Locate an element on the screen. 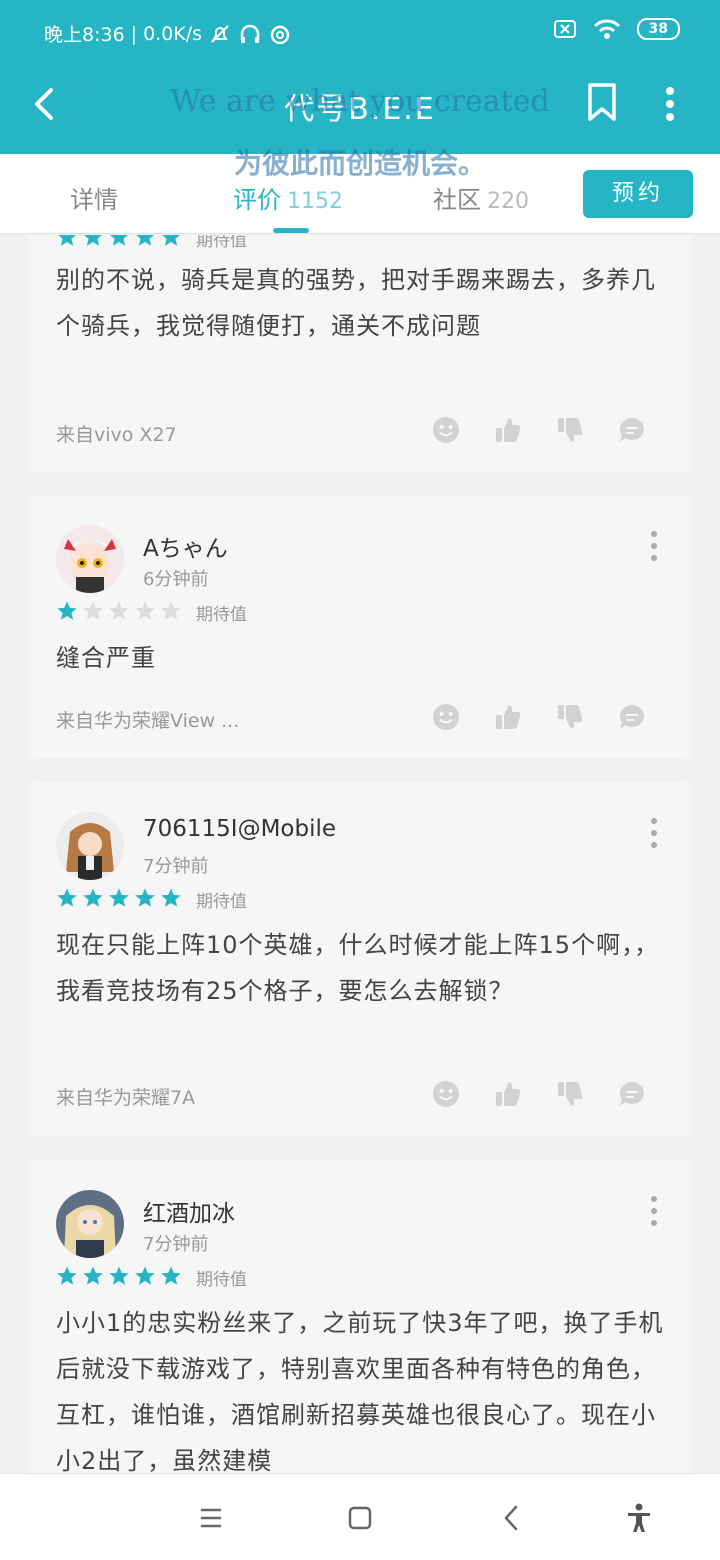 This screenshot has height=1560, width=720. back-nav-button is located at coordinates (511, 1518).